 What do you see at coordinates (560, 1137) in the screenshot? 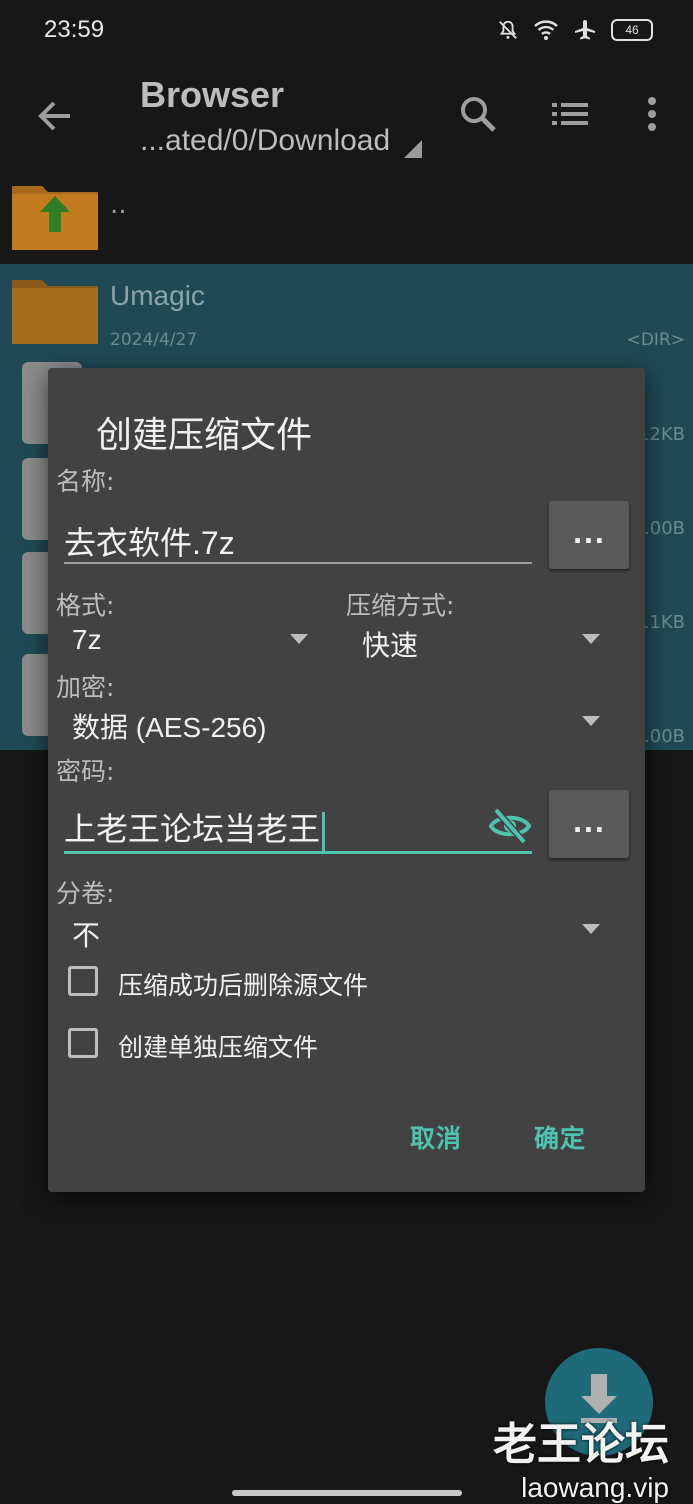
I see `ok-button: 确定` at bounding box center [560, 1137].